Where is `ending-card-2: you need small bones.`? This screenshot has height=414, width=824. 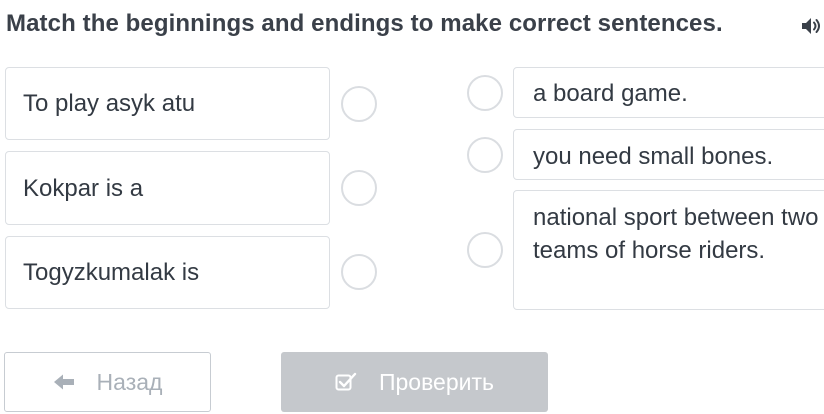
ending-card-2: you need small bones. is located at coordinates (668, 154).